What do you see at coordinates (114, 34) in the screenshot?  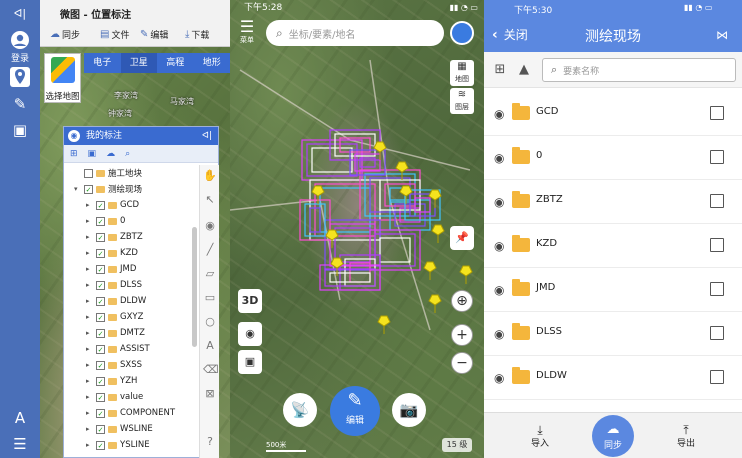 I see `file-button: ▤ 文件` at bounding box center [114, 34].